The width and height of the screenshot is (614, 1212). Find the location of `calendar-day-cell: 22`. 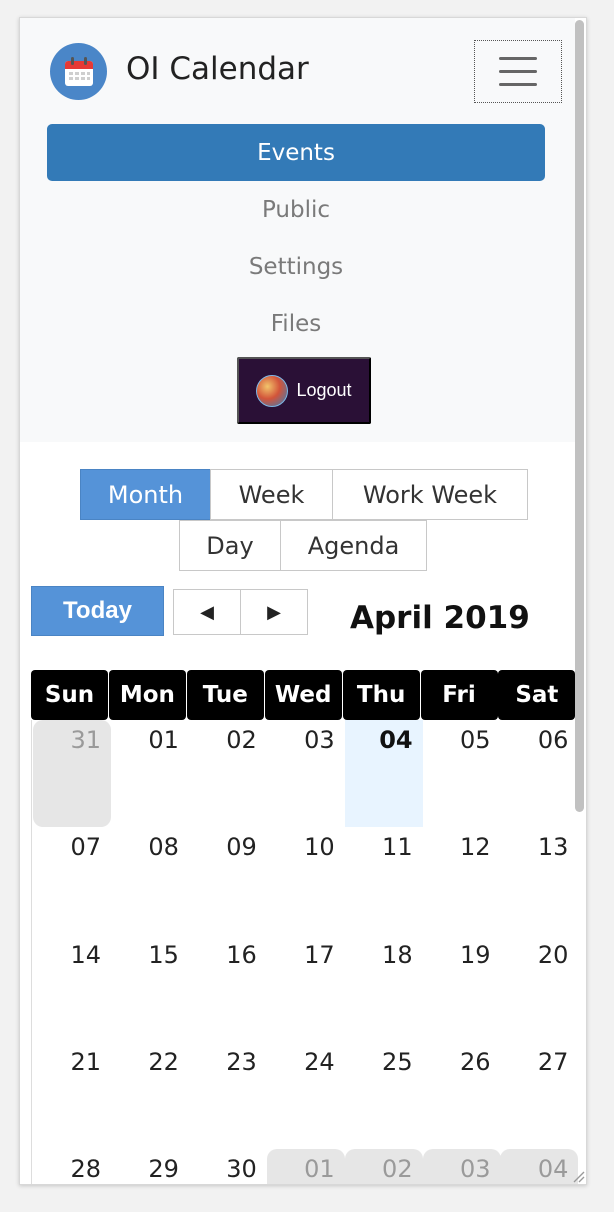

calendar-day-cell: 22 is located at coordinates (150, 1095).